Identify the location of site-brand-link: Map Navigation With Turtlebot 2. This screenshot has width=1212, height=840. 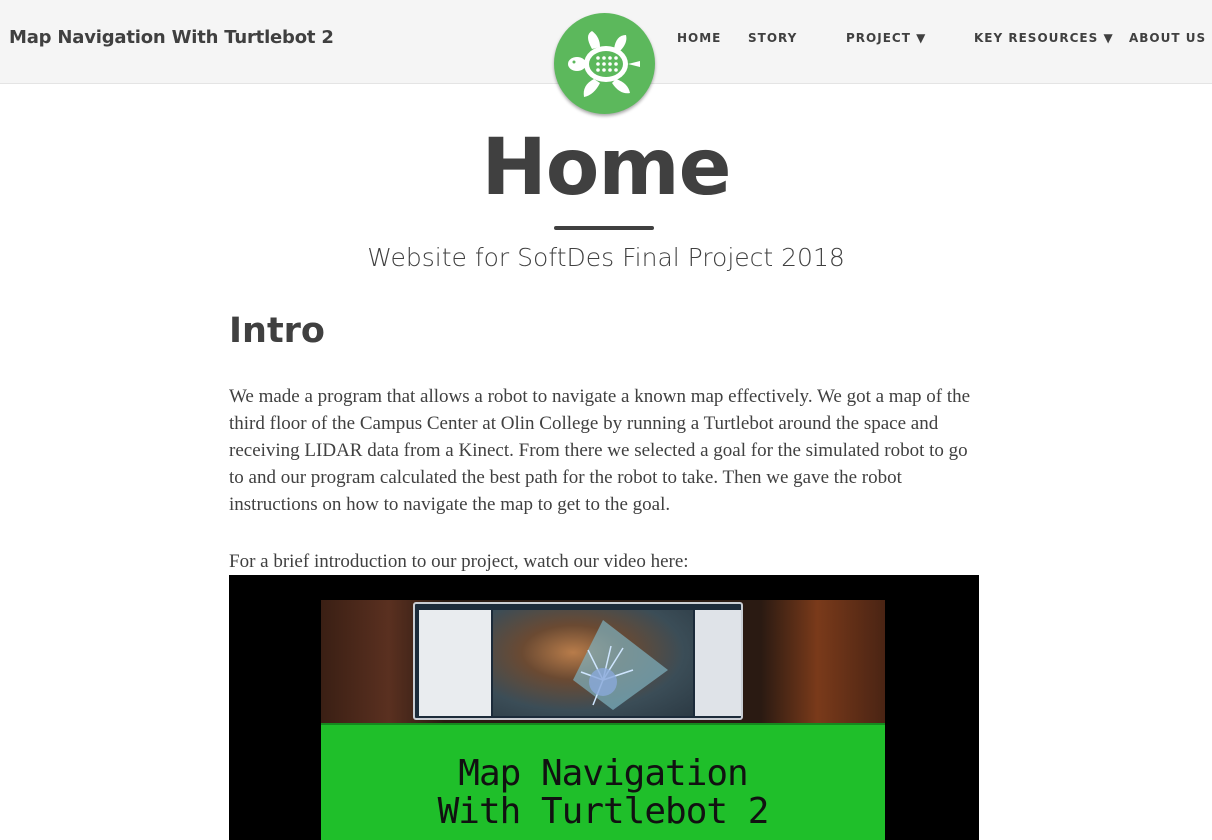
(171, 37).